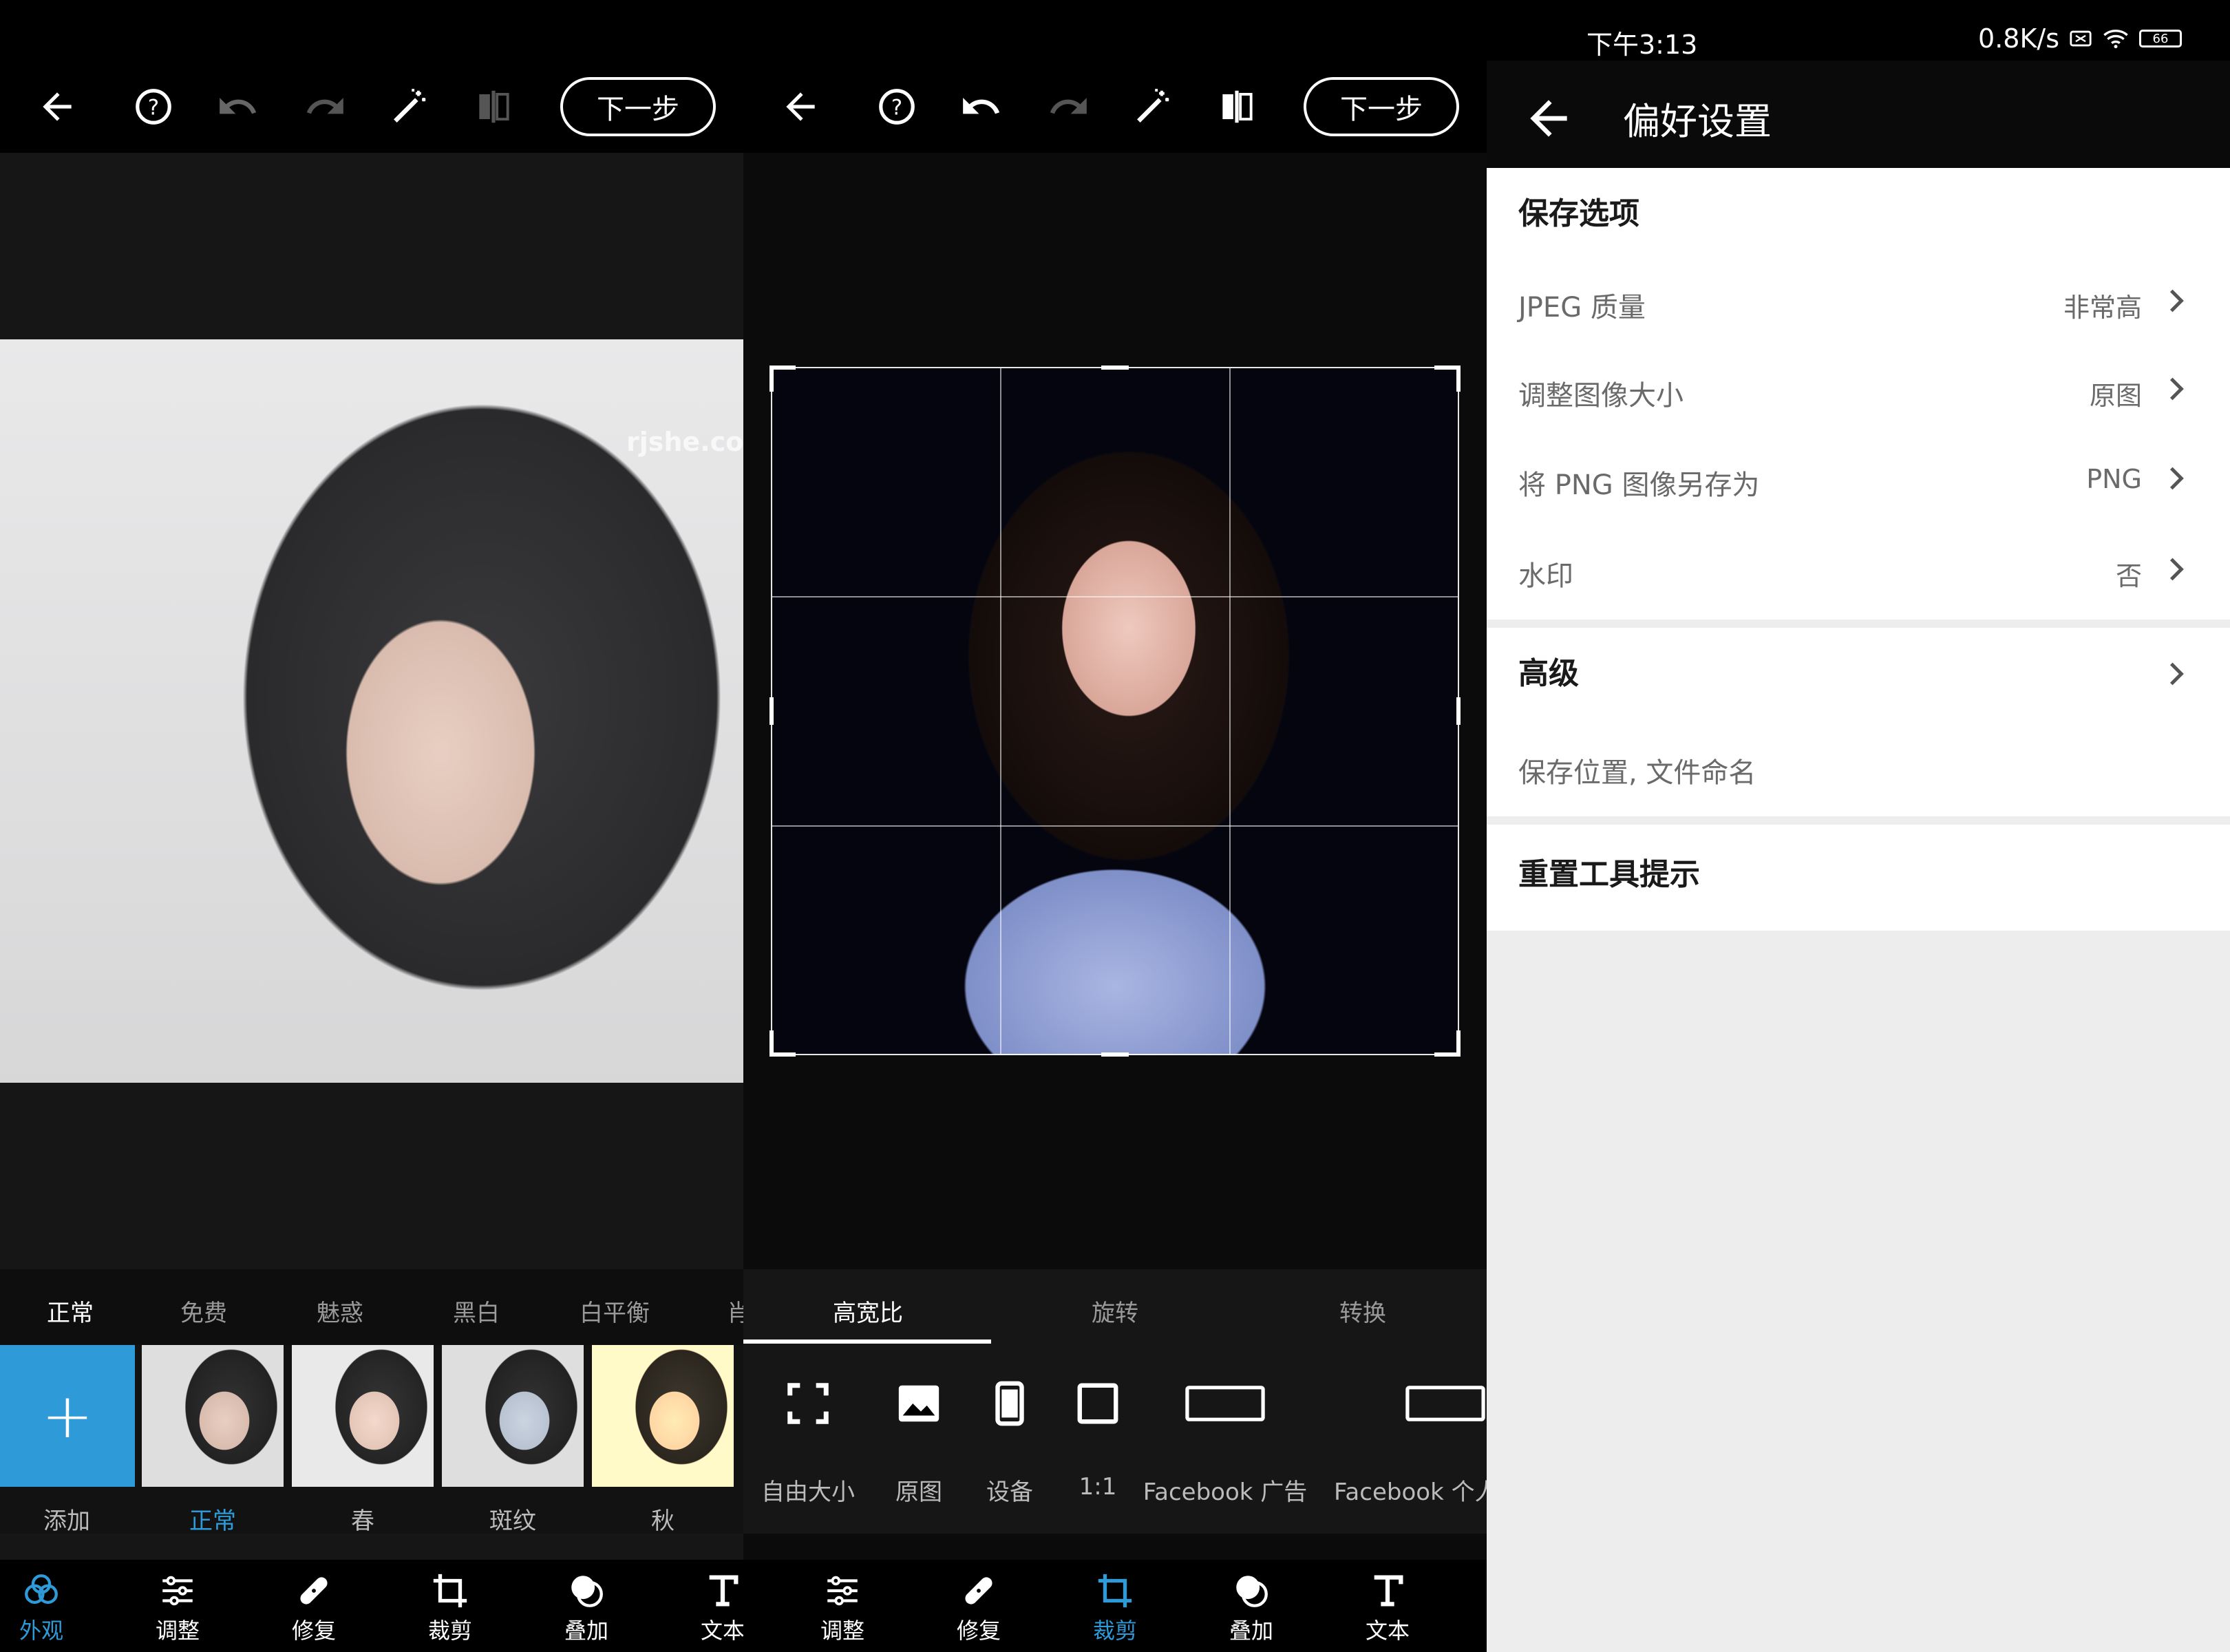 The width and height of the screenshot is (2230, 1652). Describe the element at coordinates (41, 1589) in the screenshot. I see `looks-icon` at that location.